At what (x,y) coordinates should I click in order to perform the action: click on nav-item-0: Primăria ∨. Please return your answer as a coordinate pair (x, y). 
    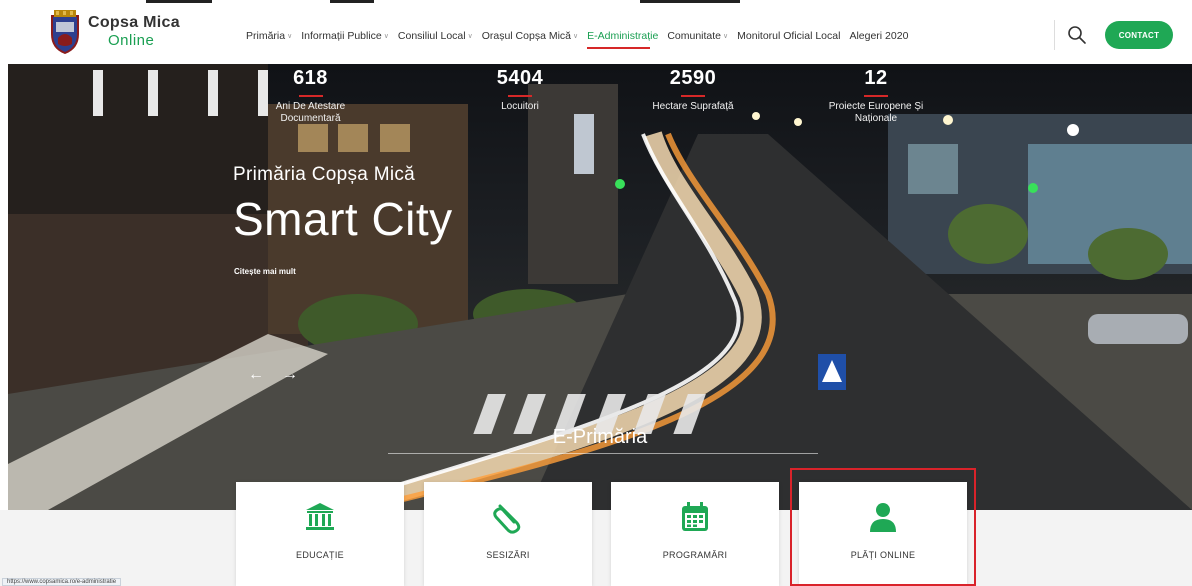
    Looking at the image, I should click on (269, 36).